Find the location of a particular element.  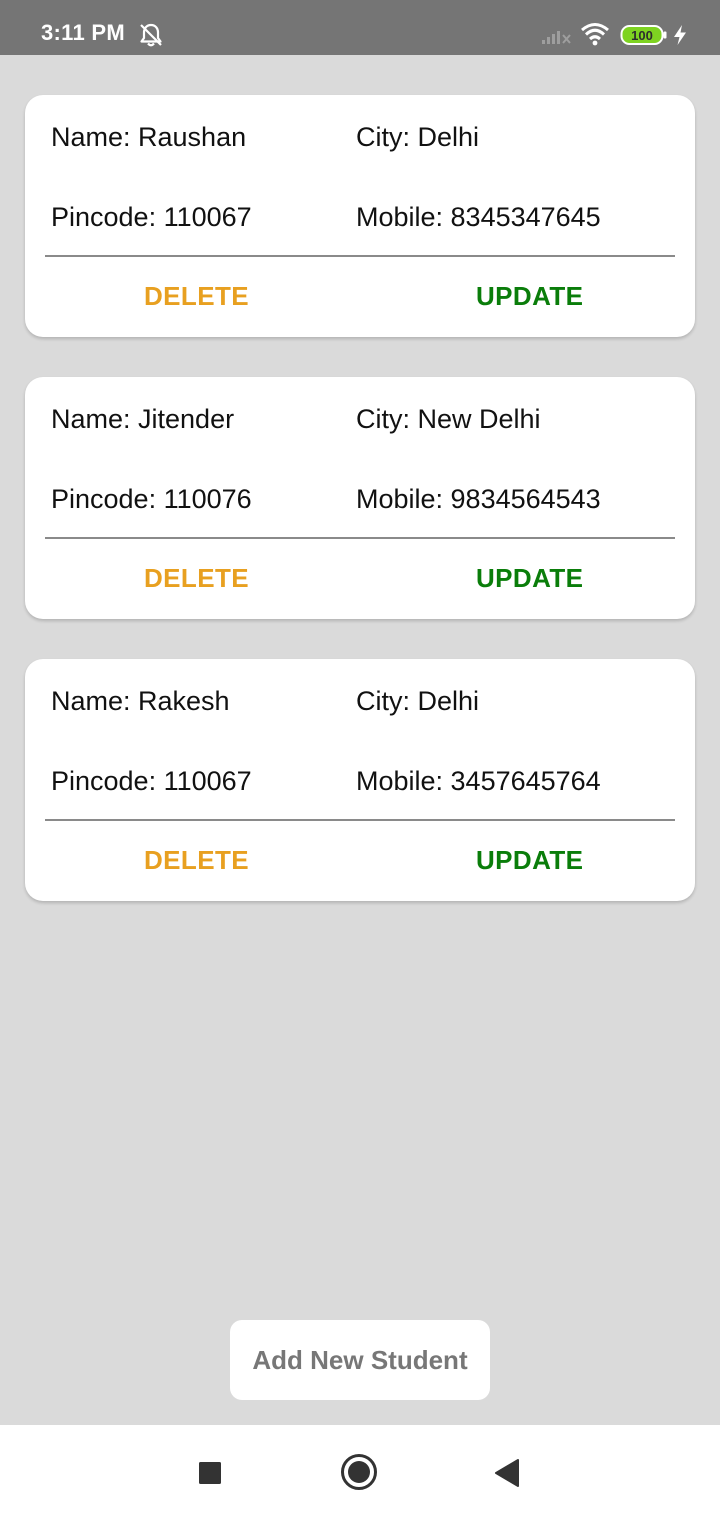

back-triangle-icon is located at coordinates (507, 1473).